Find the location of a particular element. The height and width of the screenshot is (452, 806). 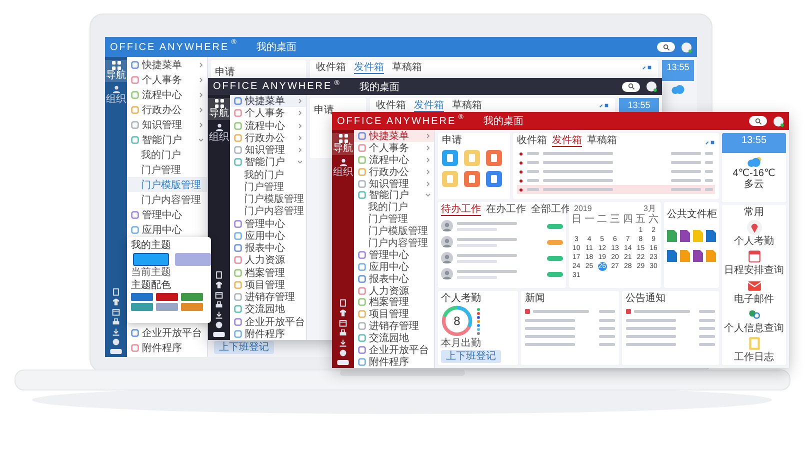

shortcut-item: 日程安排查询 is located at coordinates (754, 262).